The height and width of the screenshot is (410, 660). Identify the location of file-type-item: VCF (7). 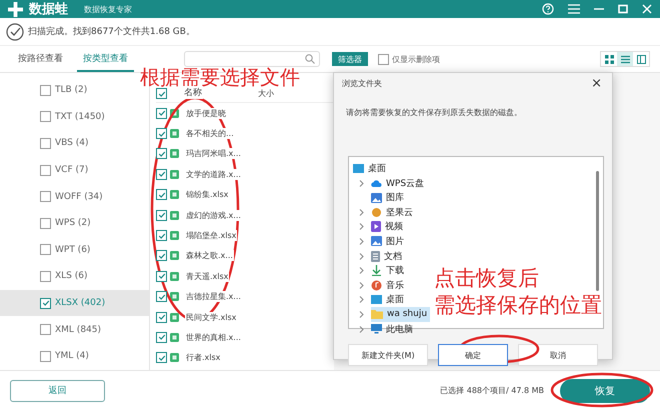
(74, 170).